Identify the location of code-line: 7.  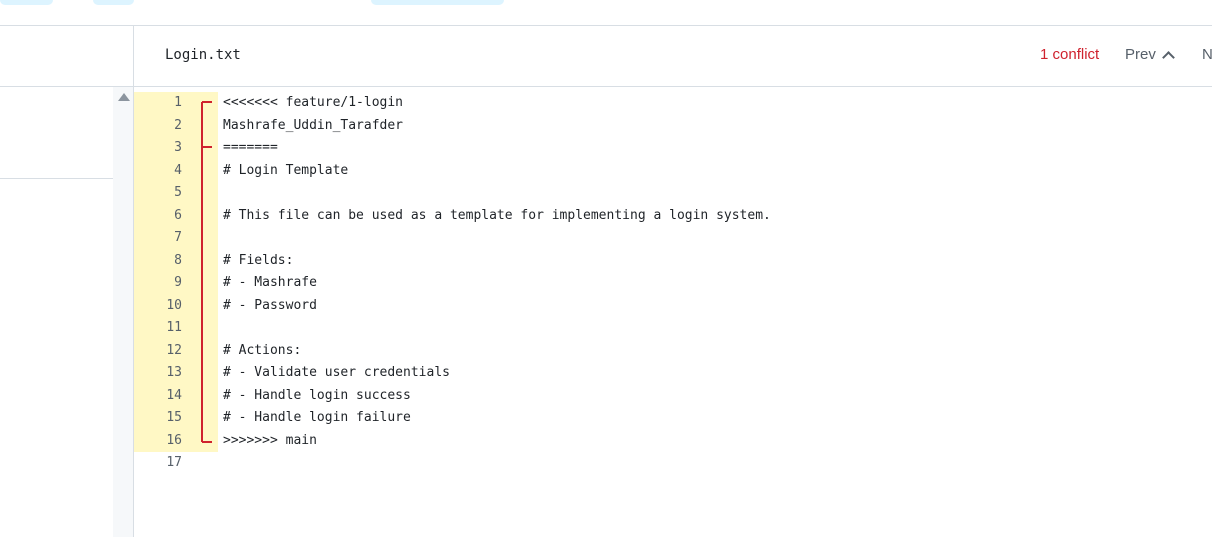
(673, 238).